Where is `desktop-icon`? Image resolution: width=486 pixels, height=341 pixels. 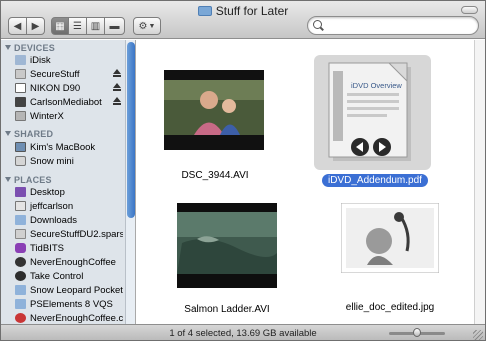
desktop-icon is located at coordinates (20, 192).